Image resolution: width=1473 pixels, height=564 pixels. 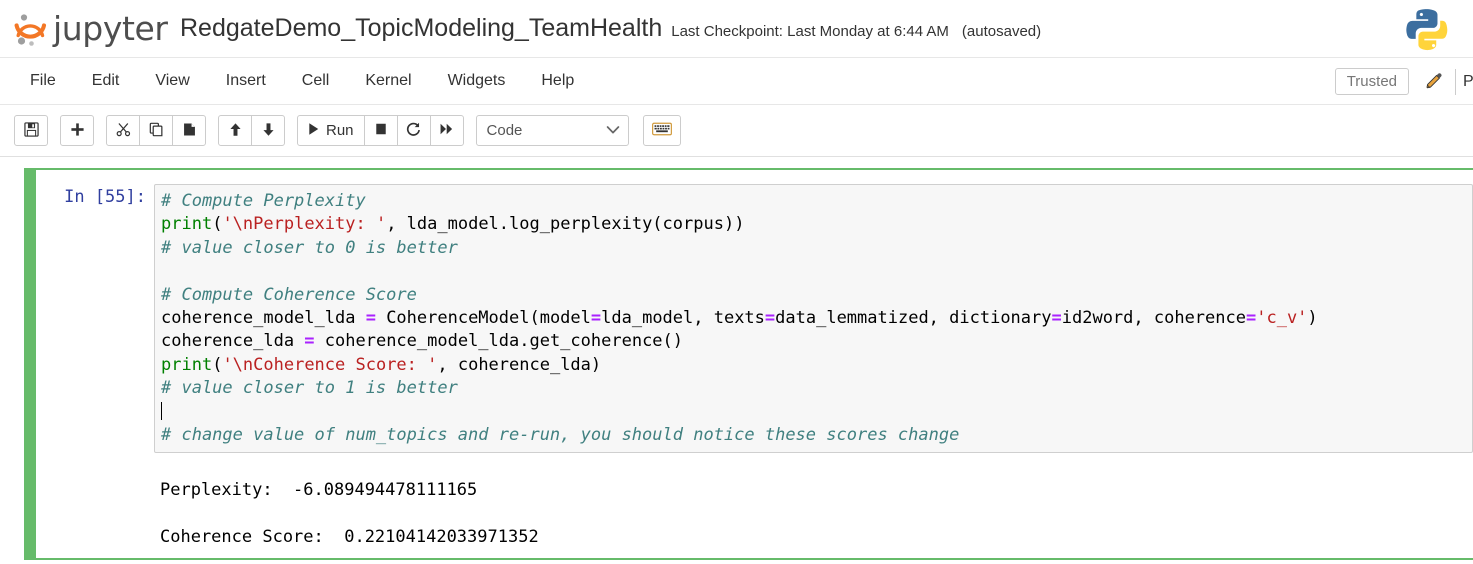 What do you see at coordinates (263, 318) in the screenshot?
I see `code-token: coherence_model_lda` at bounding box center [263, 318].